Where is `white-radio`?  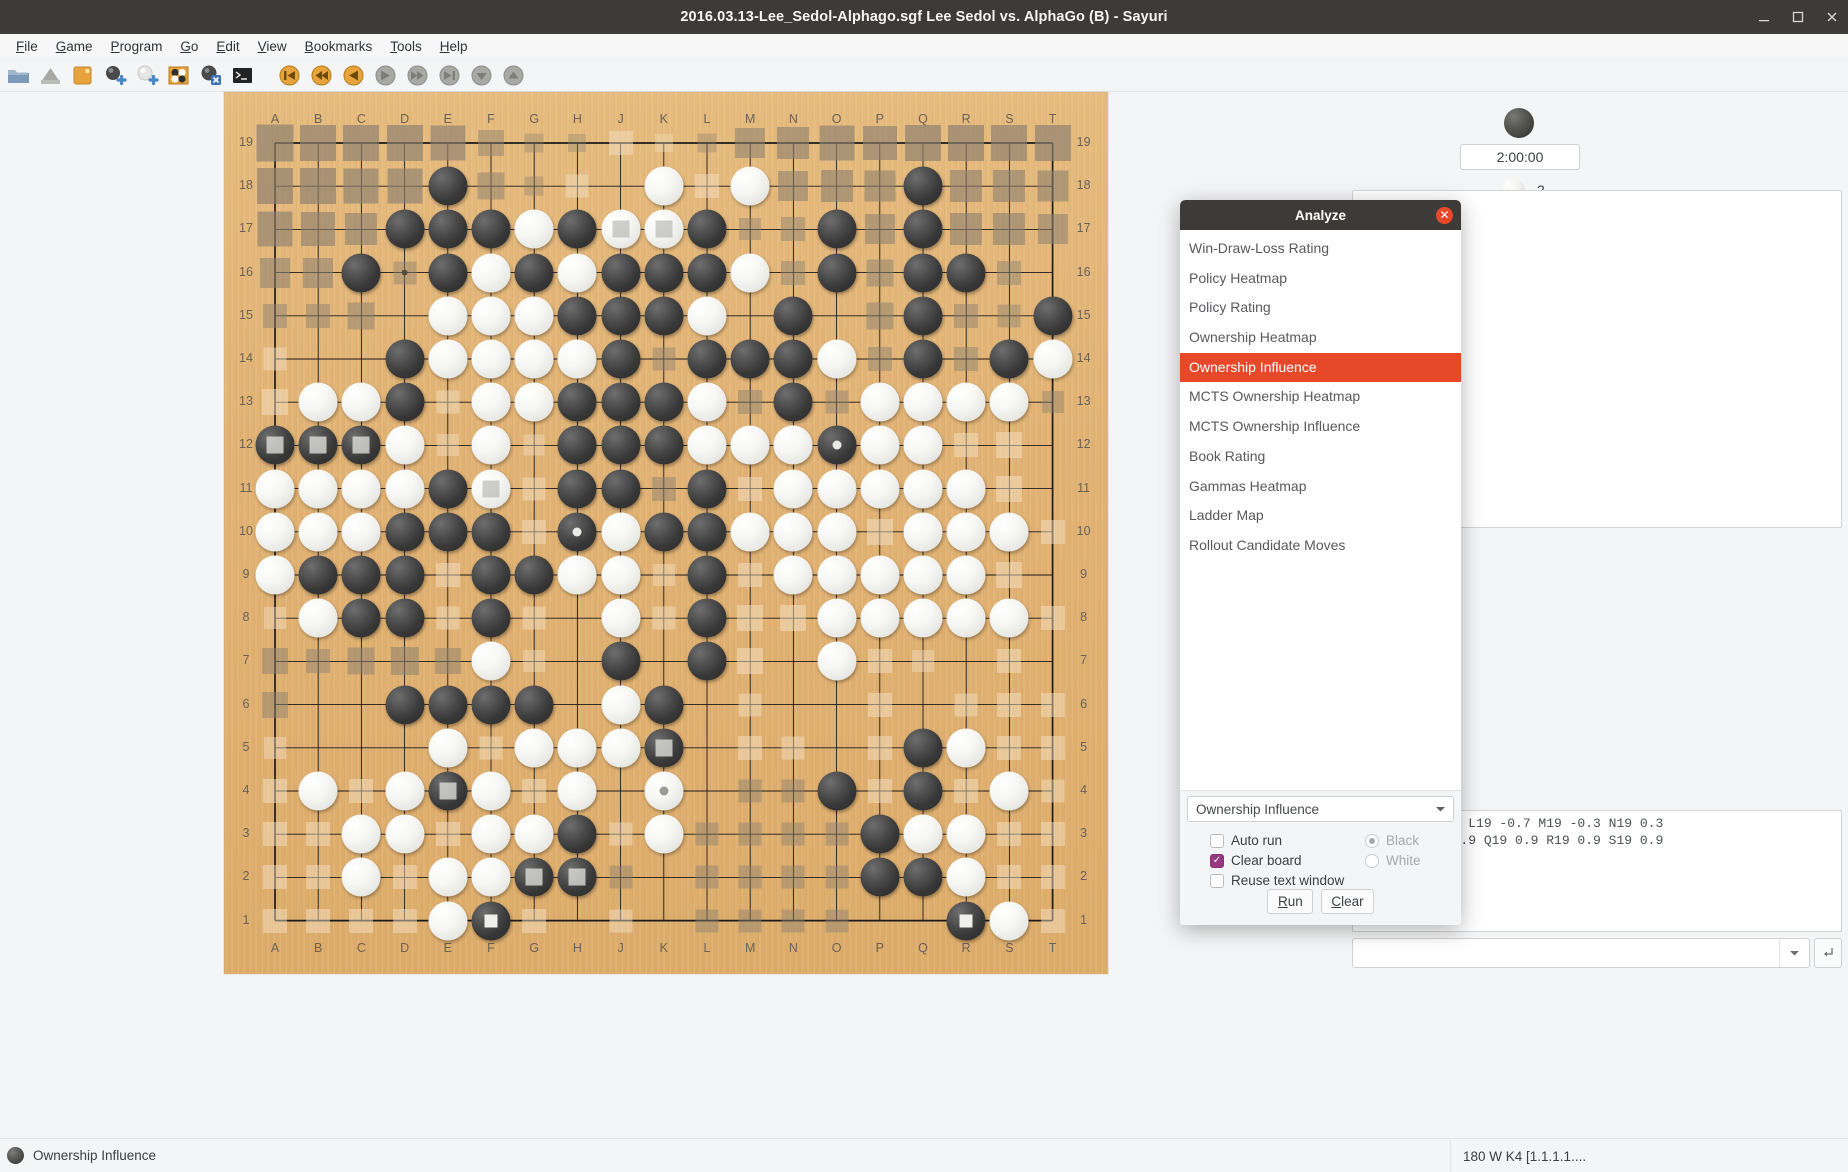 white-radio is located at coordinates (1372, 860).